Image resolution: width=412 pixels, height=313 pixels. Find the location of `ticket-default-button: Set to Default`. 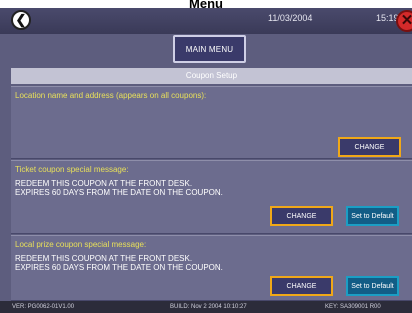

ticket-default-button: Set to Default is located at coordinates (372, 216).